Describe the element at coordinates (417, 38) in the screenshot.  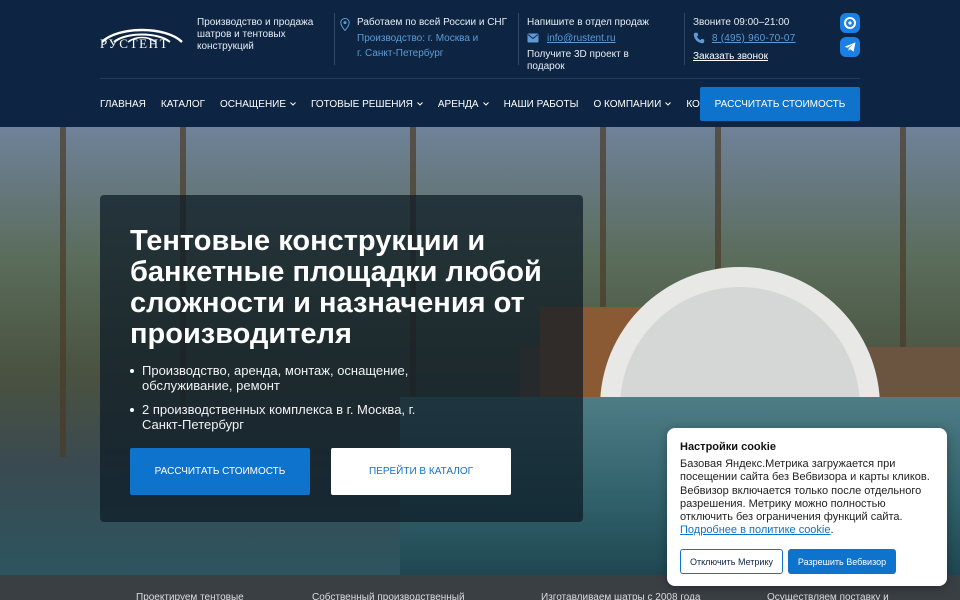
I see `location-link: Производство: г. Москва и` at that location.